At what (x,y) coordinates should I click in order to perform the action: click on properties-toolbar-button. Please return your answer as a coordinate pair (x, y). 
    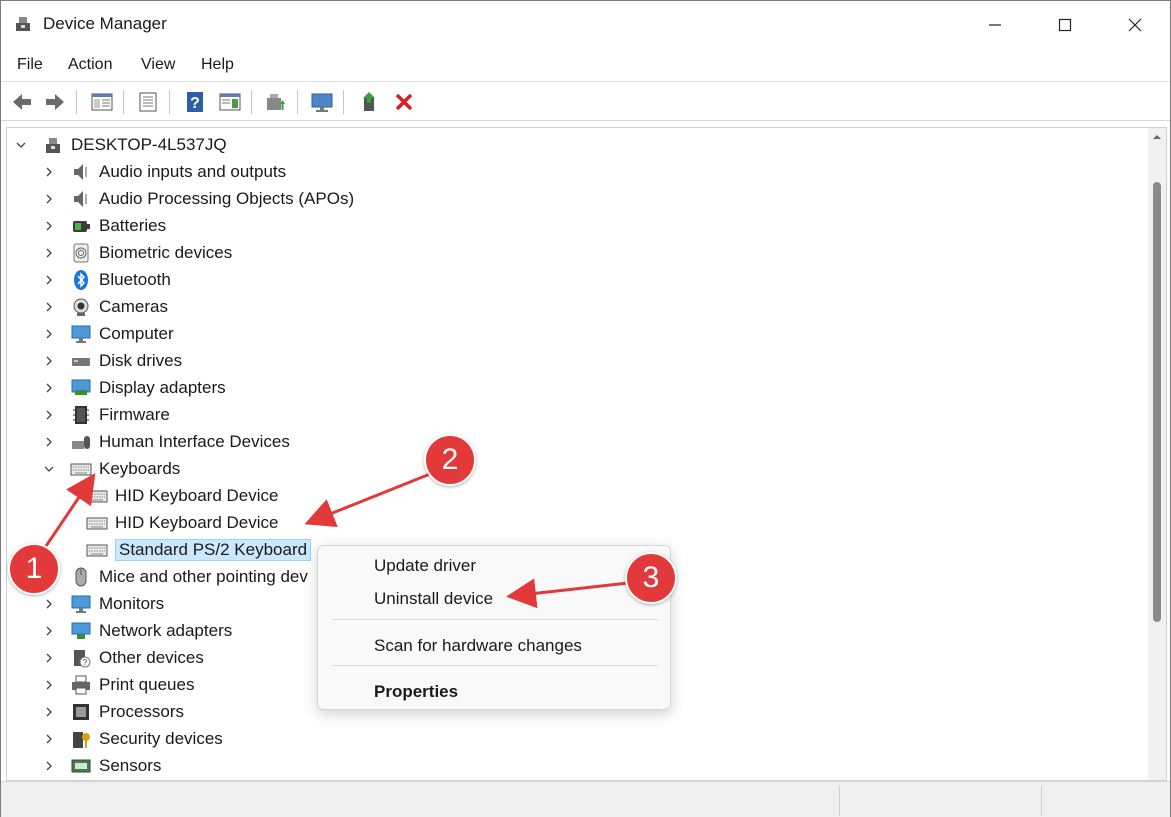
    Looking at the image, I should click on (148, 102).